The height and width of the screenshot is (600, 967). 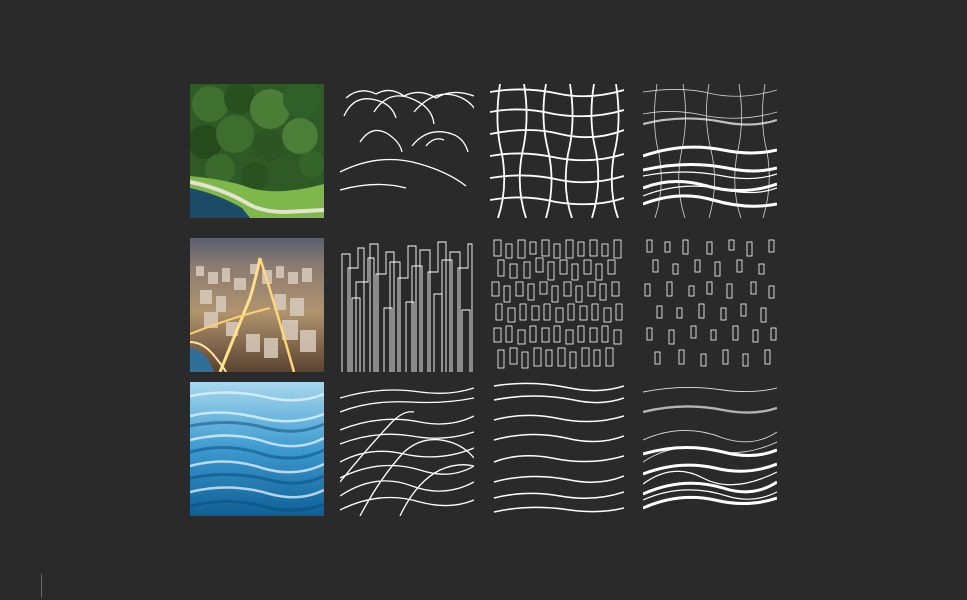 What do you see at coordinates (257, 305) in the screenshot?
I see `city-night-aerial-photo` at bounding box center [257, 305].